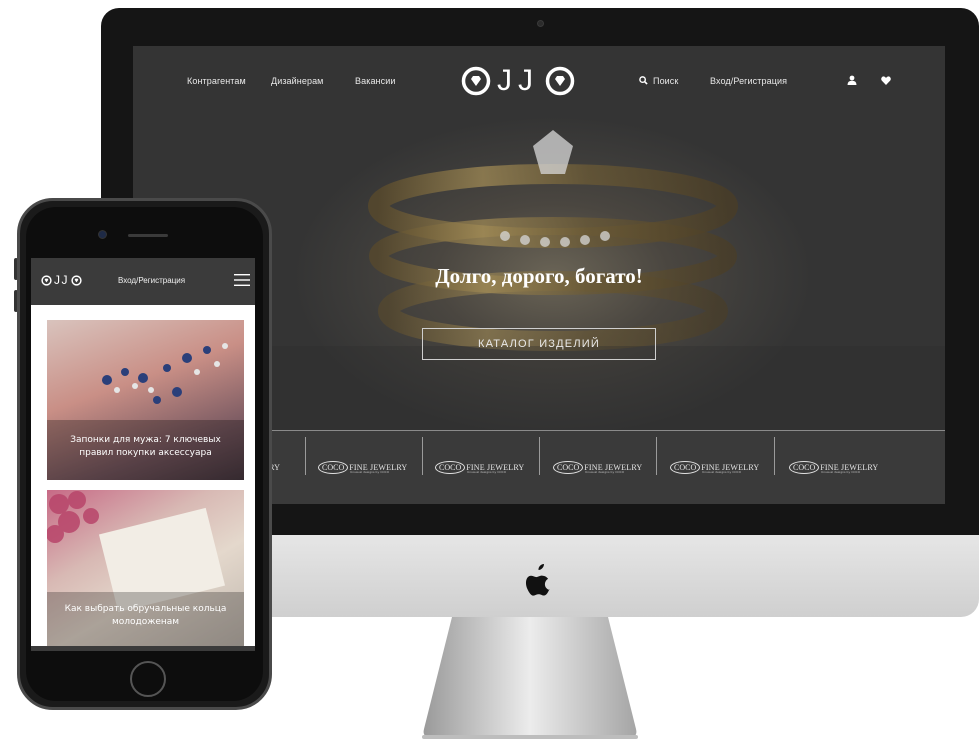  Describe the element at coordinates (530, 678) in the screenshot. I see `imac-stand` at that location.